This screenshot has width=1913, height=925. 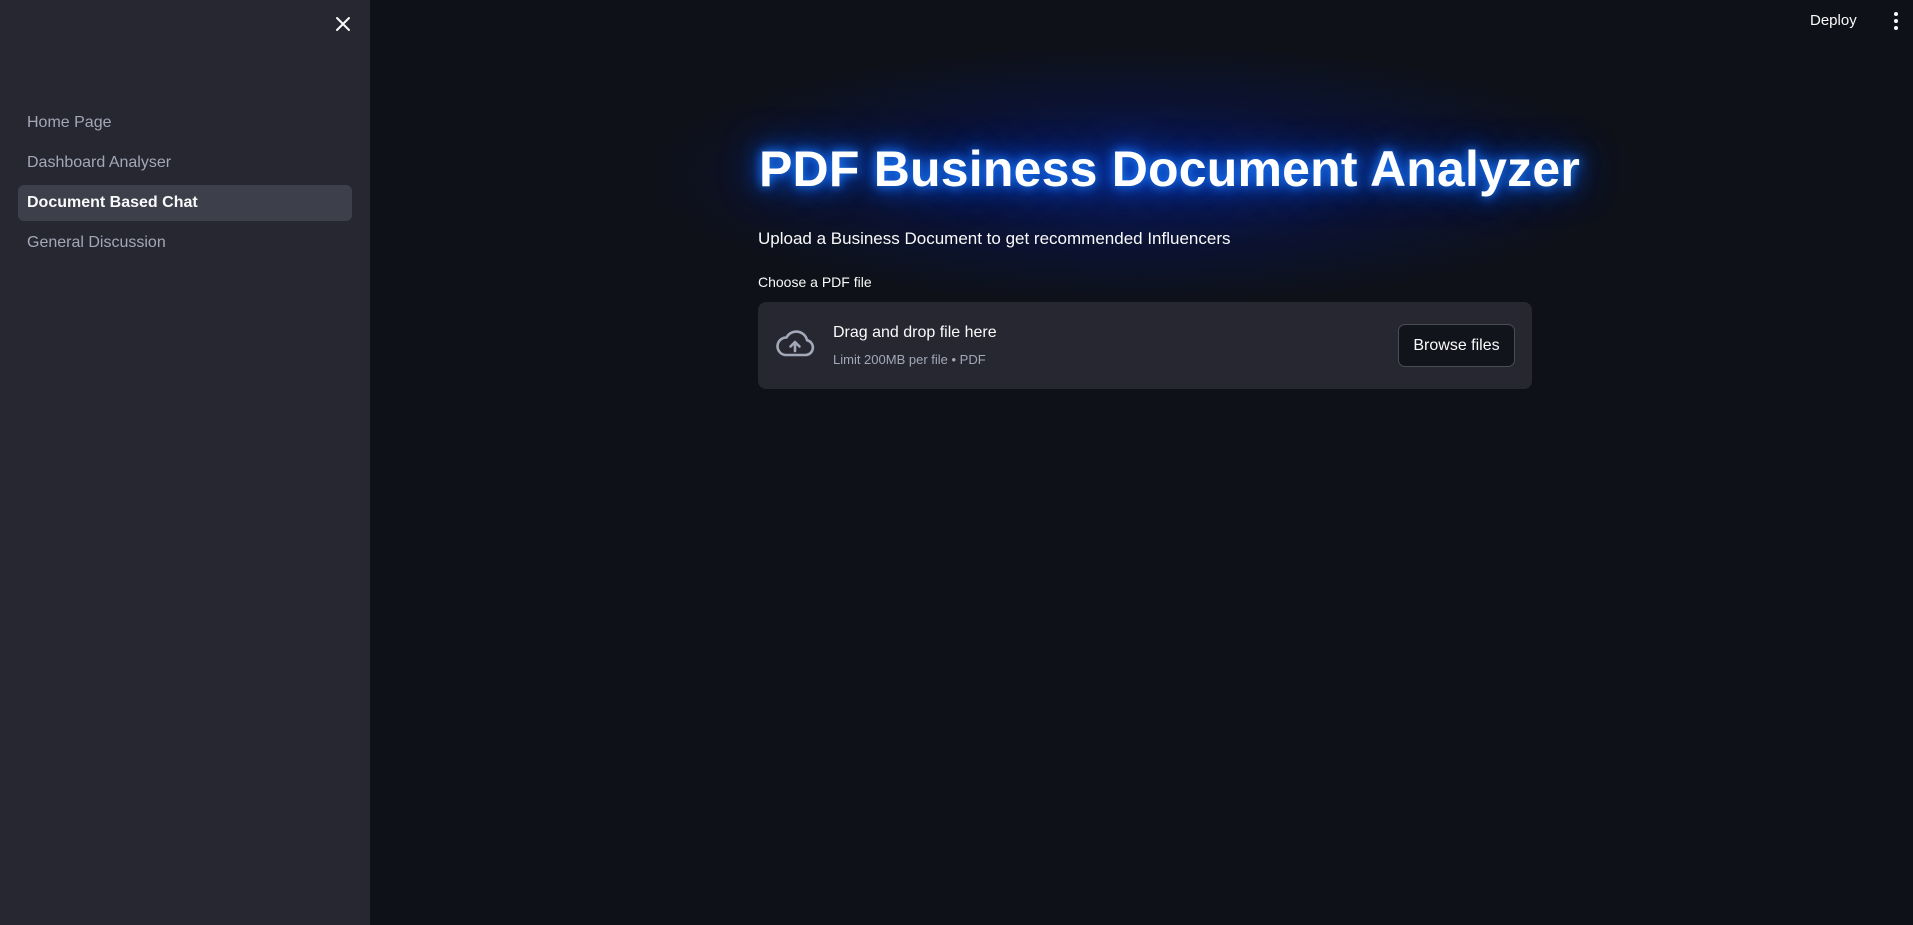 What do you see at coordinates (915, 332) in the screenshot?
I see `dropzone-instructions: Drag and drop file here` at bounding box center [915, 332].